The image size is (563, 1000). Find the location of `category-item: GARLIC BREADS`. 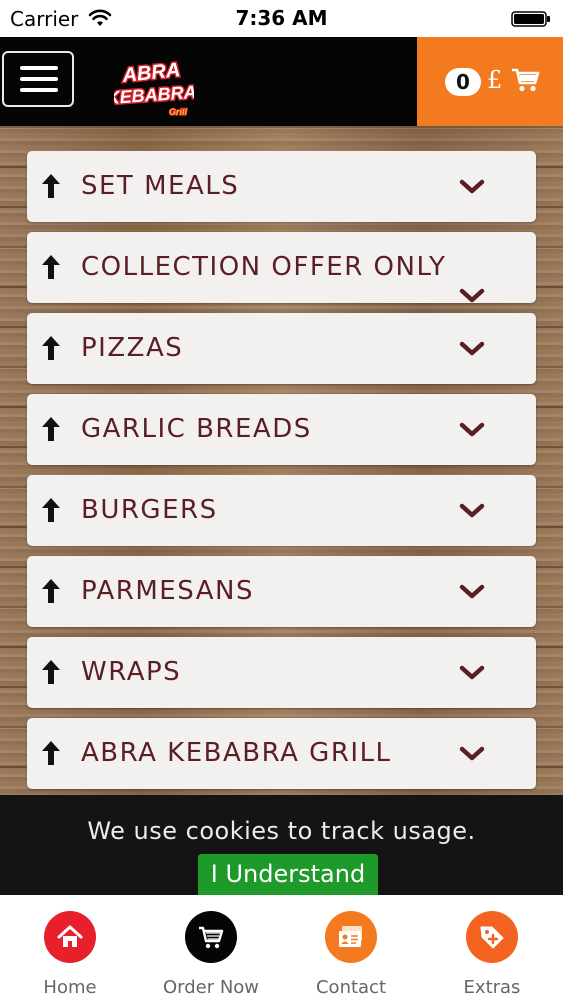

category-item: GARLIC BREADS is located at coordinates (281, 429).